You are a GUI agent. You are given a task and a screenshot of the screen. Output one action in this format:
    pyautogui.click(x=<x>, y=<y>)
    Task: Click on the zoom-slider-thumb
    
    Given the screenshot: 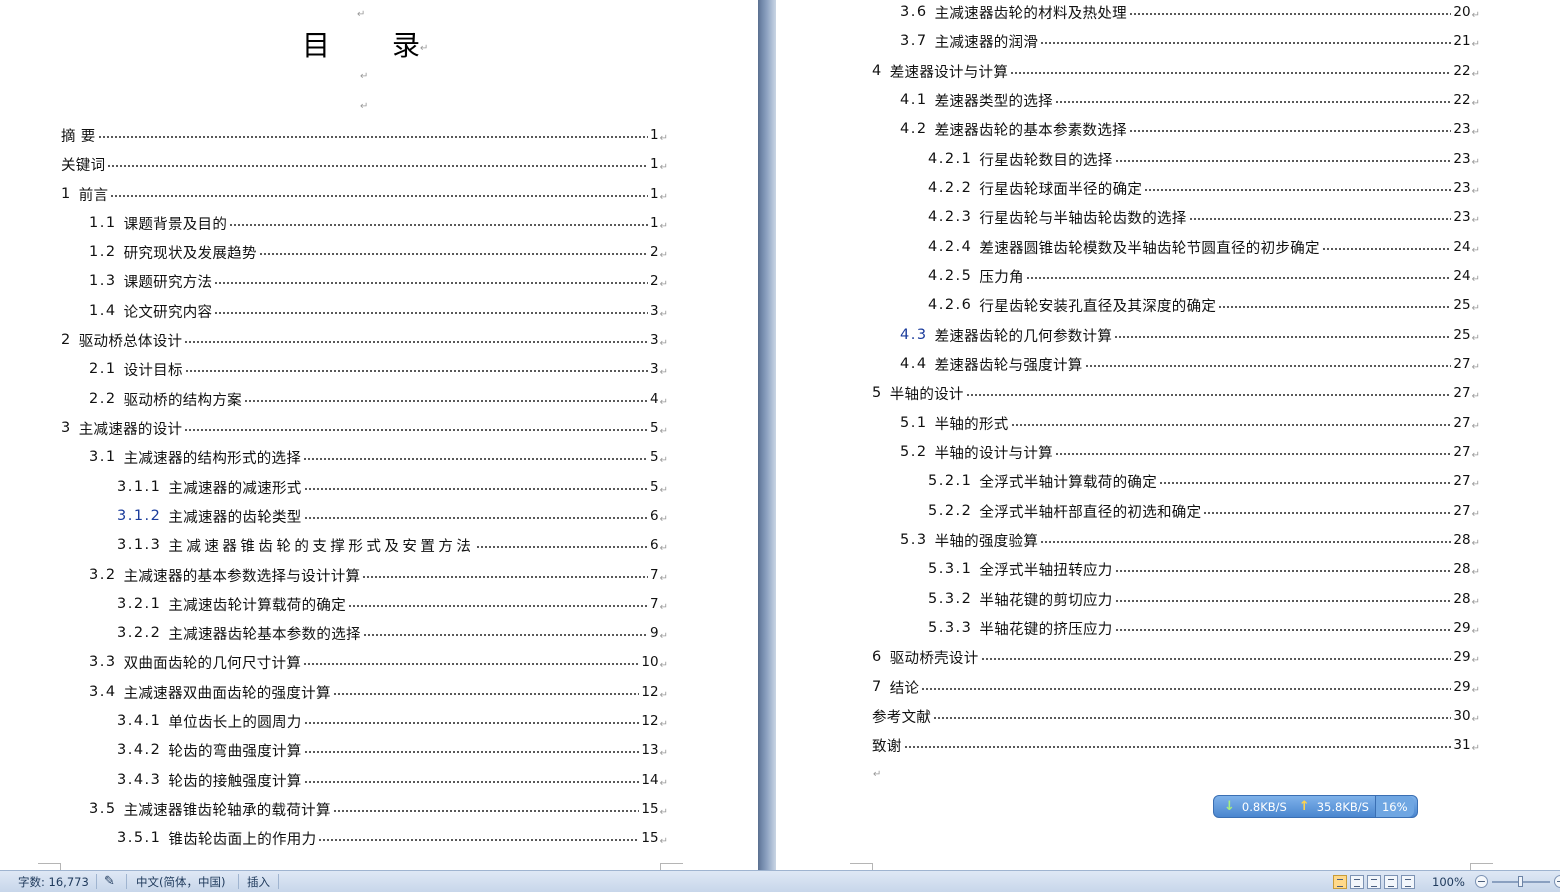 What is the action you would take?
    pyautogui.click(x=1520, y=881)
    